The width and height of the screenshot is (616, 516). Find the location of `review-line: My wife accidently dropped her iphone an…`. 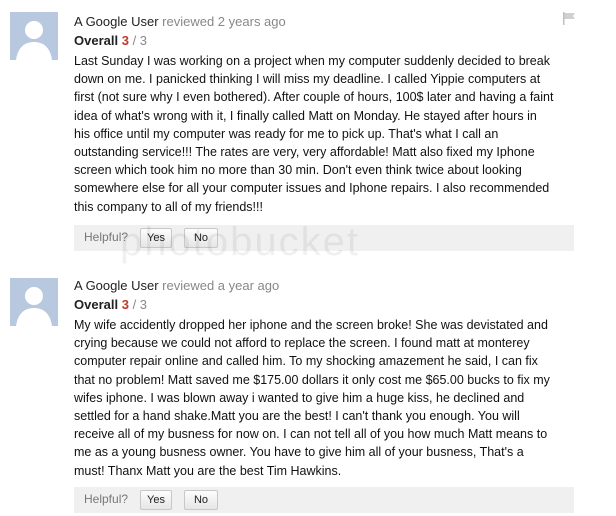

review-line: My wife accidently dropped her iphone an… is located at coordinates (311, 325).